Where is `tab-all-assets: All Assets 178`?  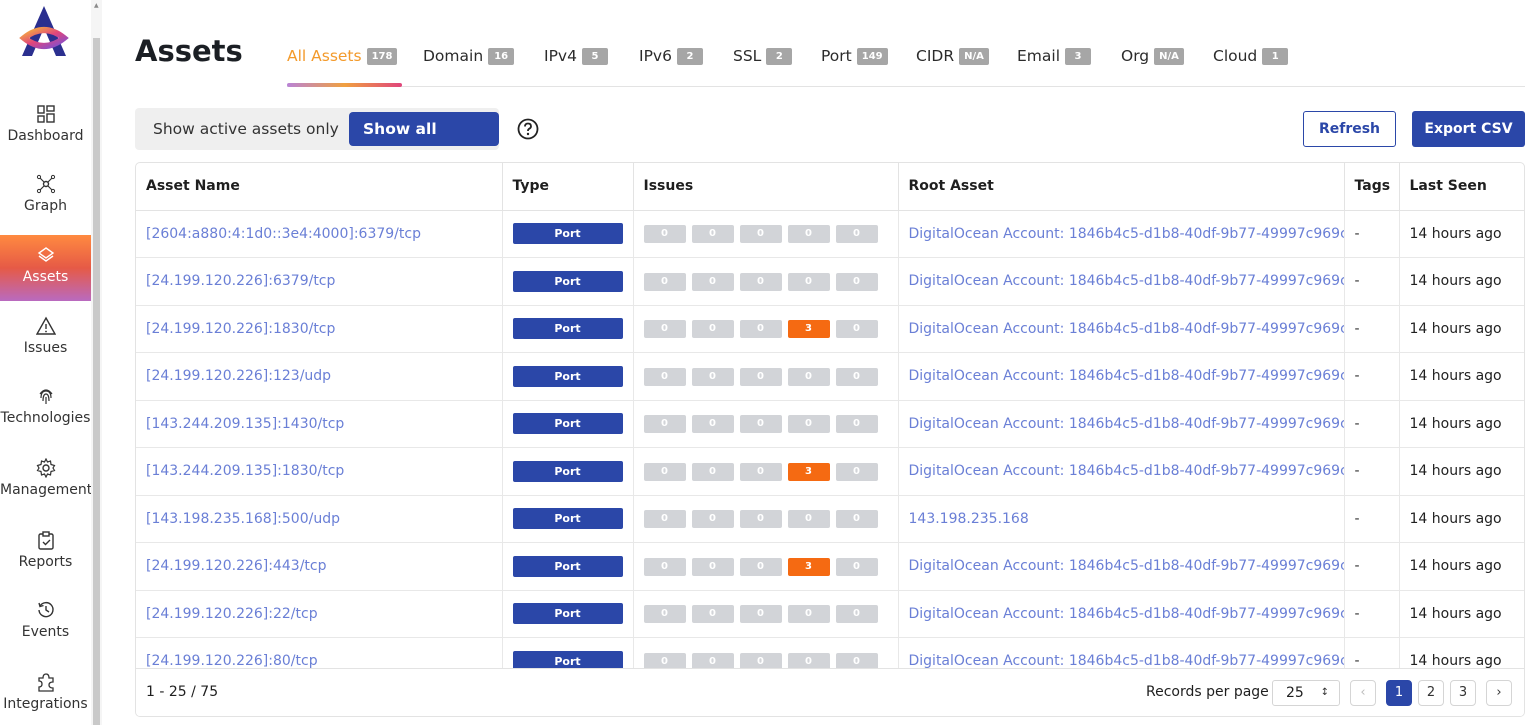
tab-all-assets: All Assets 178 is located at coordinates (342, 56).